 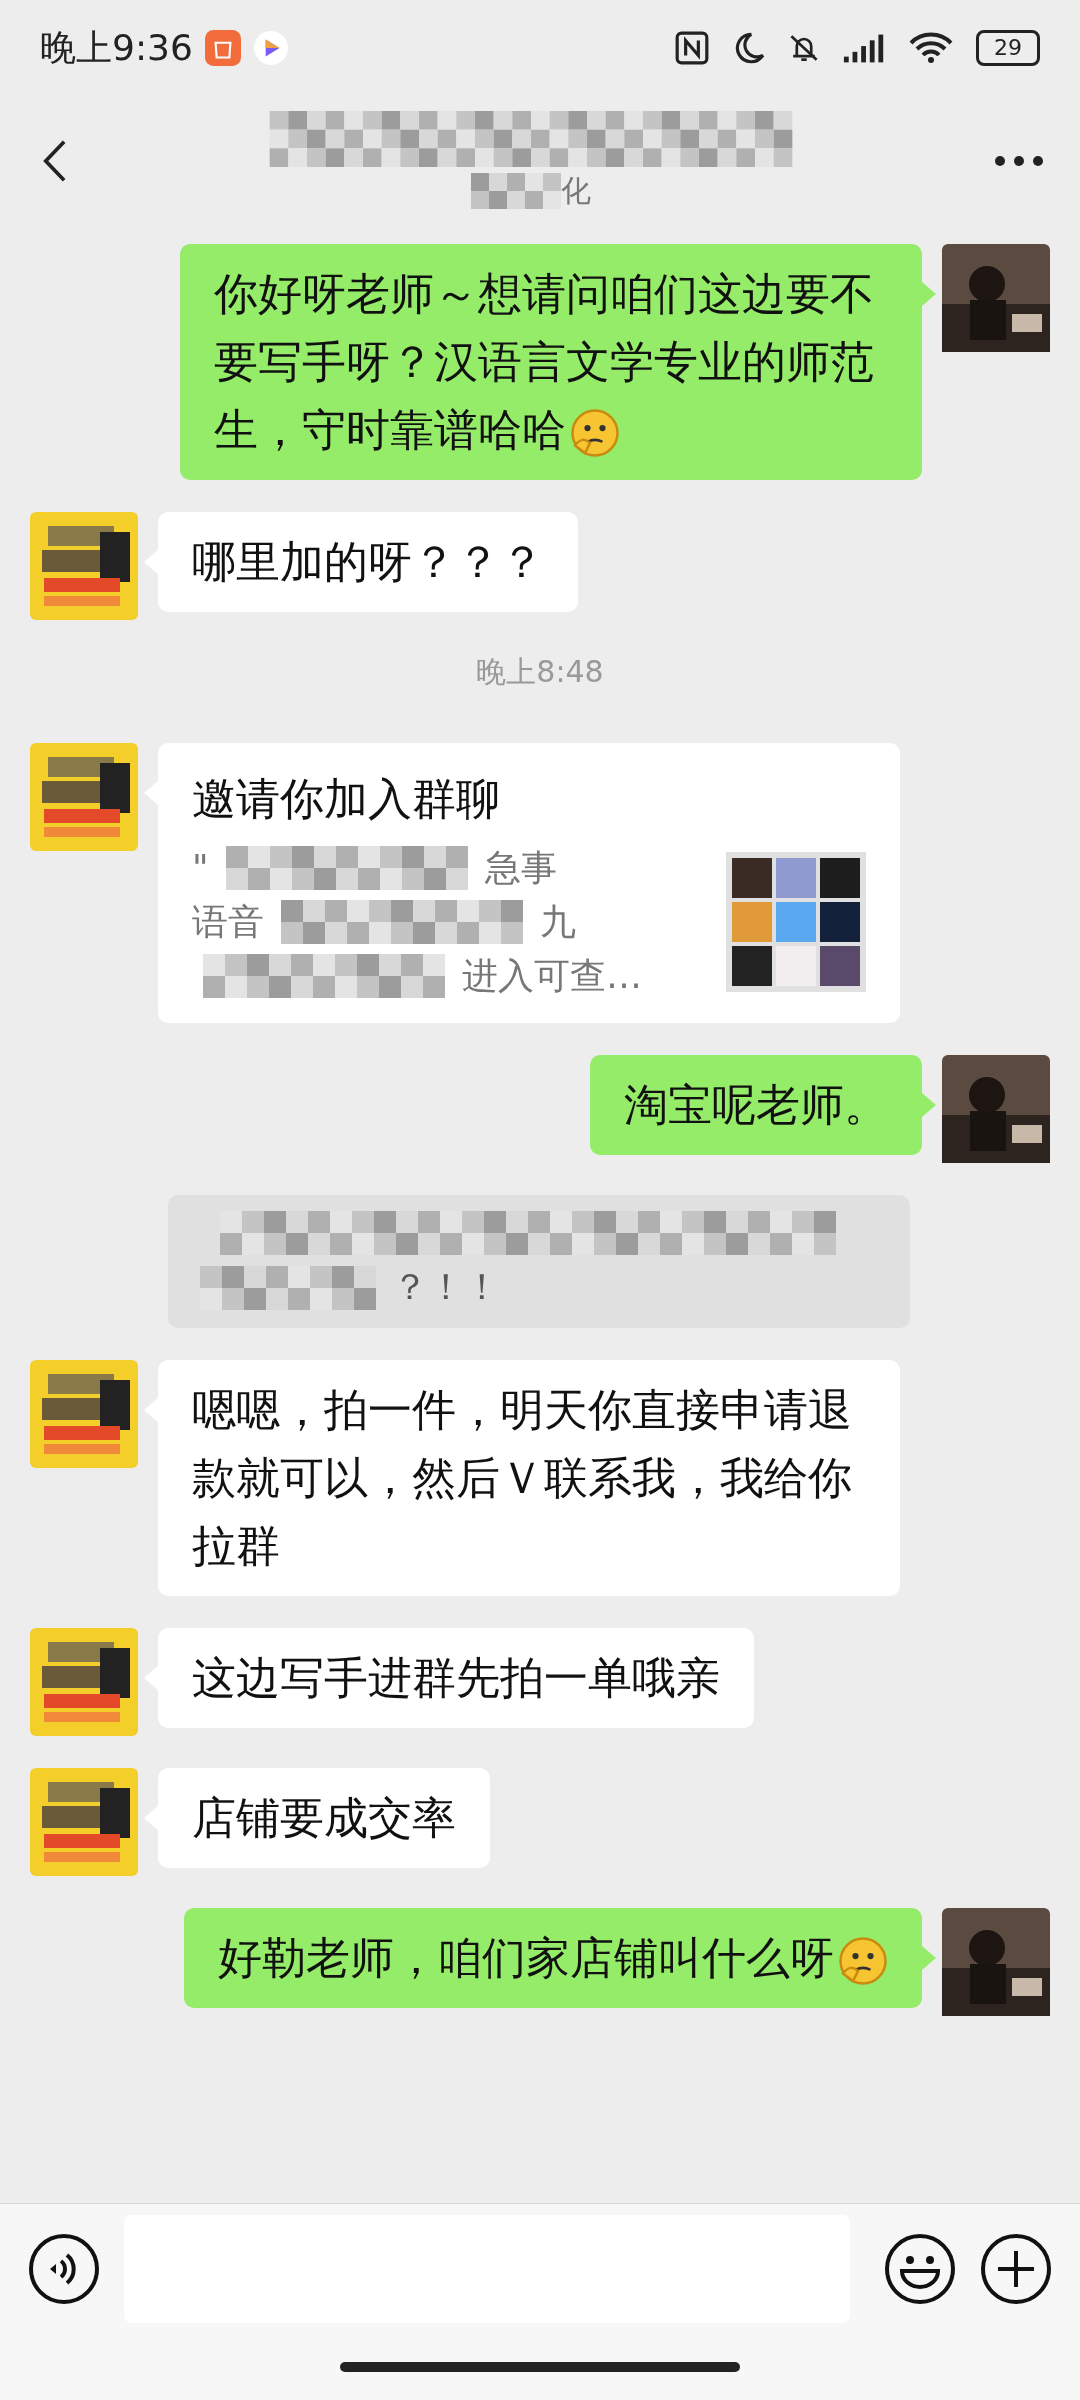 What do you see at coordinates (222, 48) in the screenshot?
I see `shopping-bag-icon` at bounding box center [222, 48].